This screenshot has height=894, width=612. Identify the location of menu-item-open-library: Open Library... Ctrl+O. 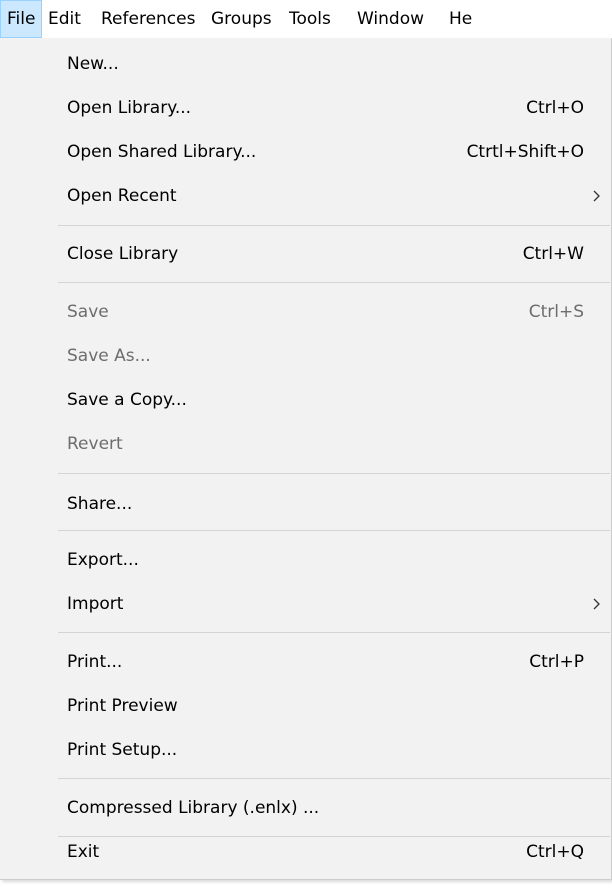
(305, 108).